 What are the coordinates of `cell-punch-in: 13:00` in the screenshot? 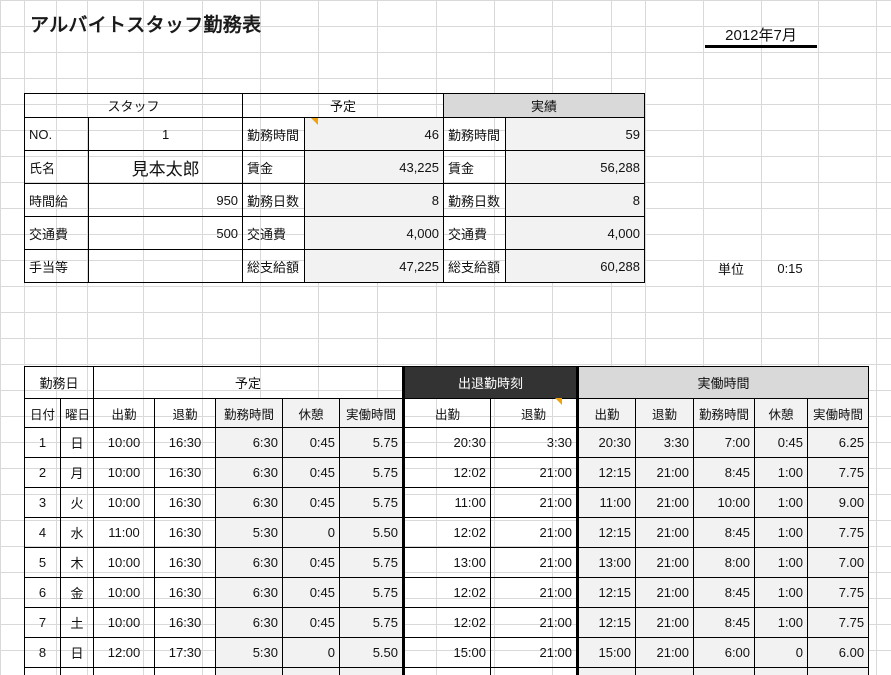 It's located at (447, 562).